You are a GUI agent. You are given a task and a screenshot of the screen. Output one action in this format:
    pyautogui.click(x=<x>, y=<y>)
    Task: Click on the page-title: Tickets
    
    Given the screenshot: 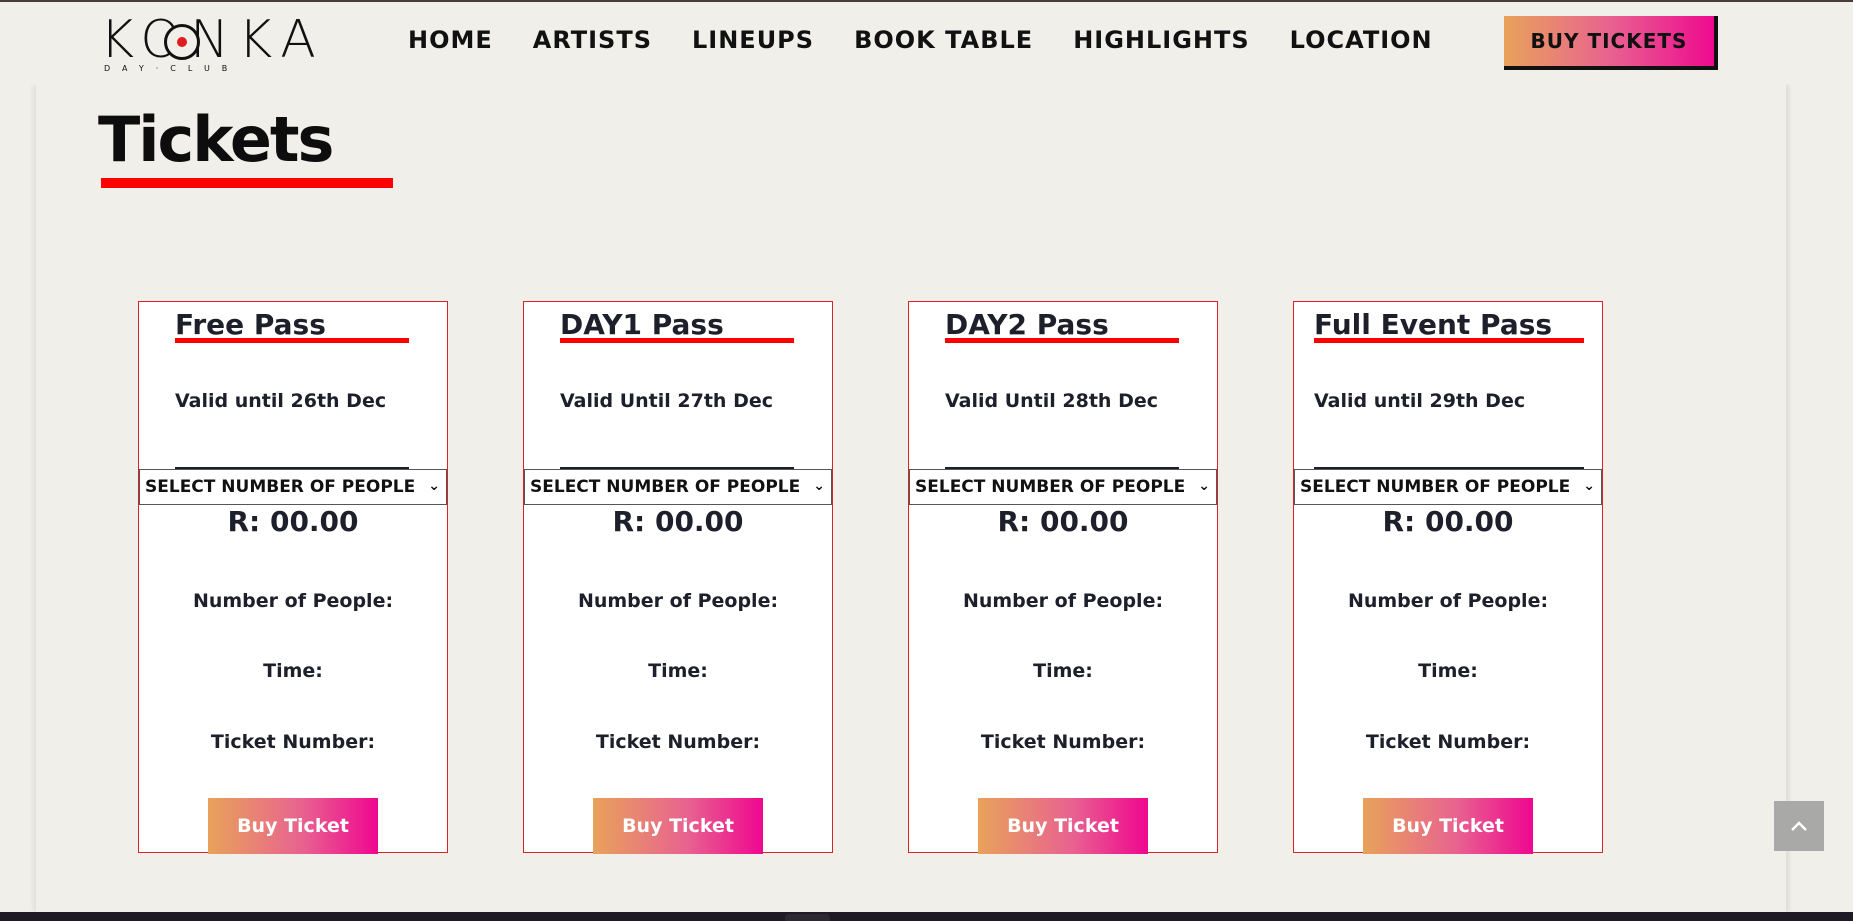 What is the action you would take?
    pyautogui.click(x=216, y=139)
    